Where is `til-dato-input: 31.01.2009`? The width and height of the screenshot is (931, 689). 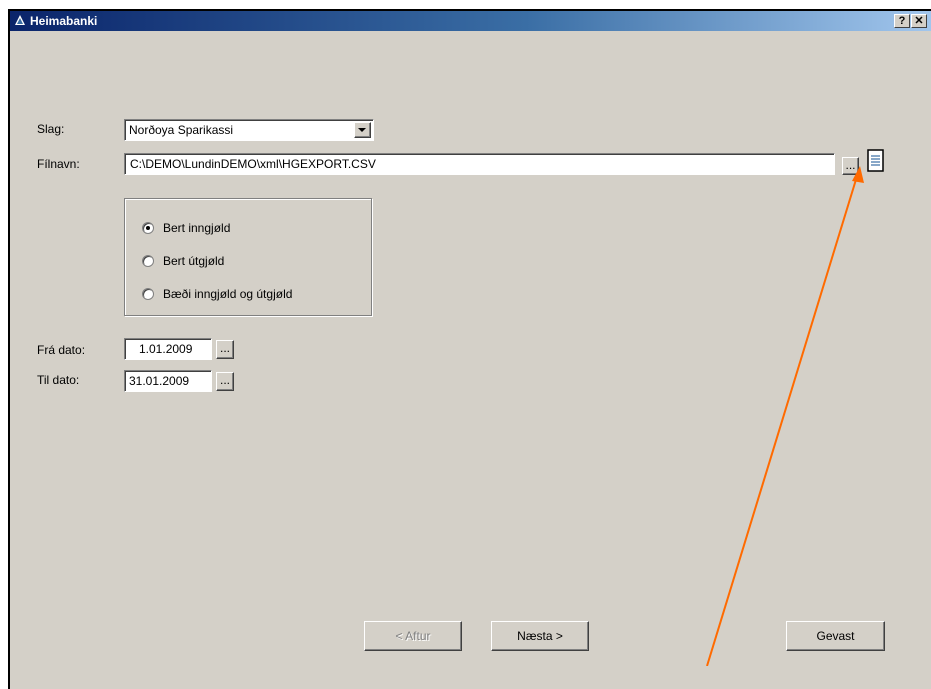
til-dato-input: 31.01.2009 is located at coordinates (168, 381).